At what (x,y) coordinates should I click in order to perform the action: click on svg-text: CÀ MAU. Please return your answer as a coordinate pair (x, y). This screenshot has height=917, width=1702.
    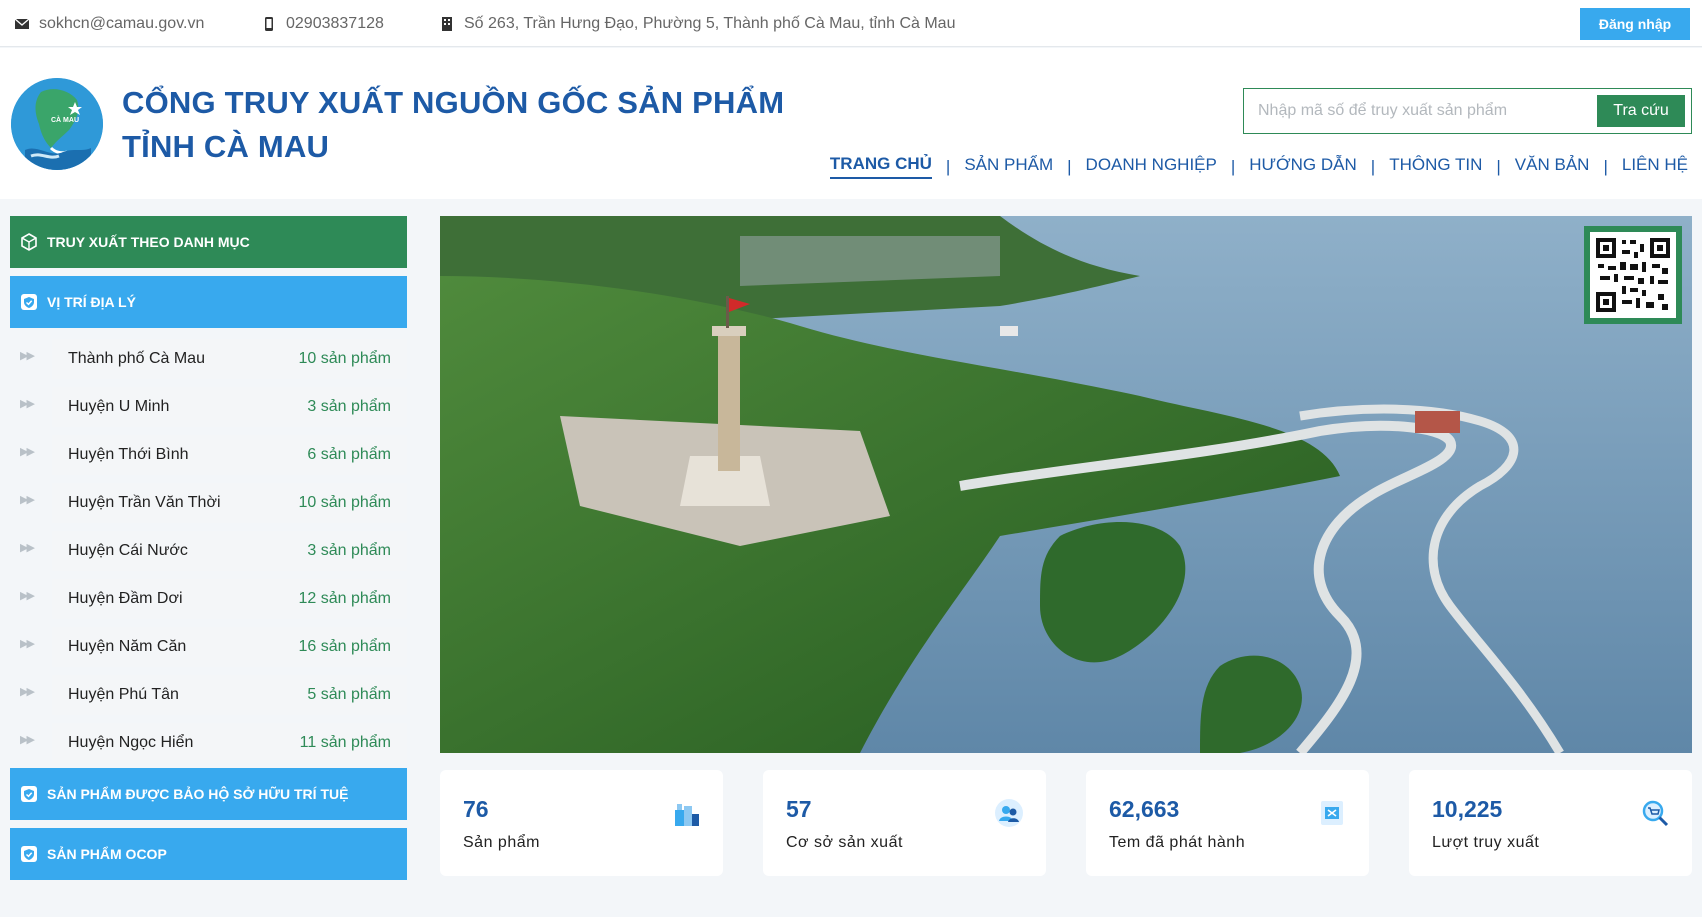
    Looking at the image, I should click on (65, 119).